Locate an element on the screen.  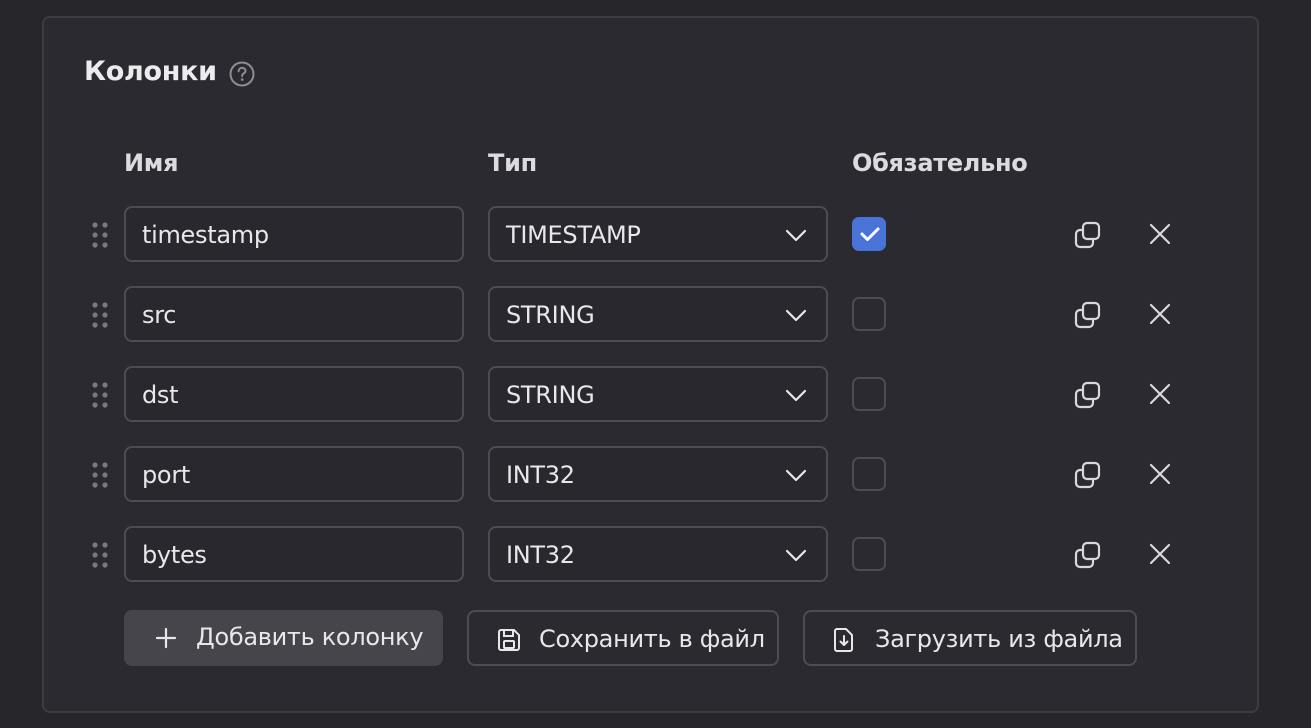
column-name-input: src is located at coordinates (294, 314).